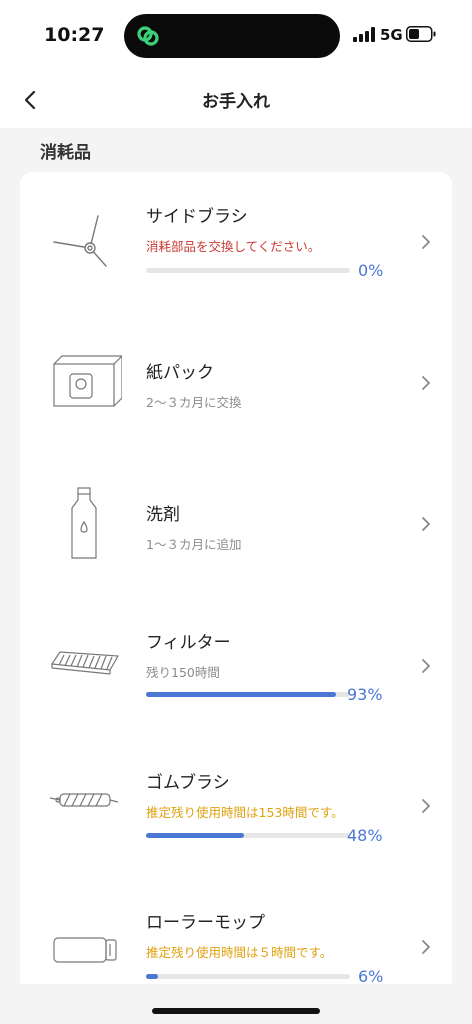  Describe the element at coordinates (371, 975) in the screenshot. I see `progress-percent: 6%` at that location.